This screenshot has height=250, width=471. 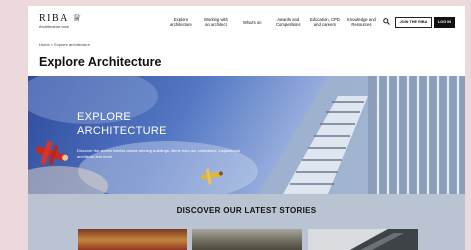 I want to click on stories-heading: DISCOVER OUR LATEST STORIES, so click(x=246, y=210).